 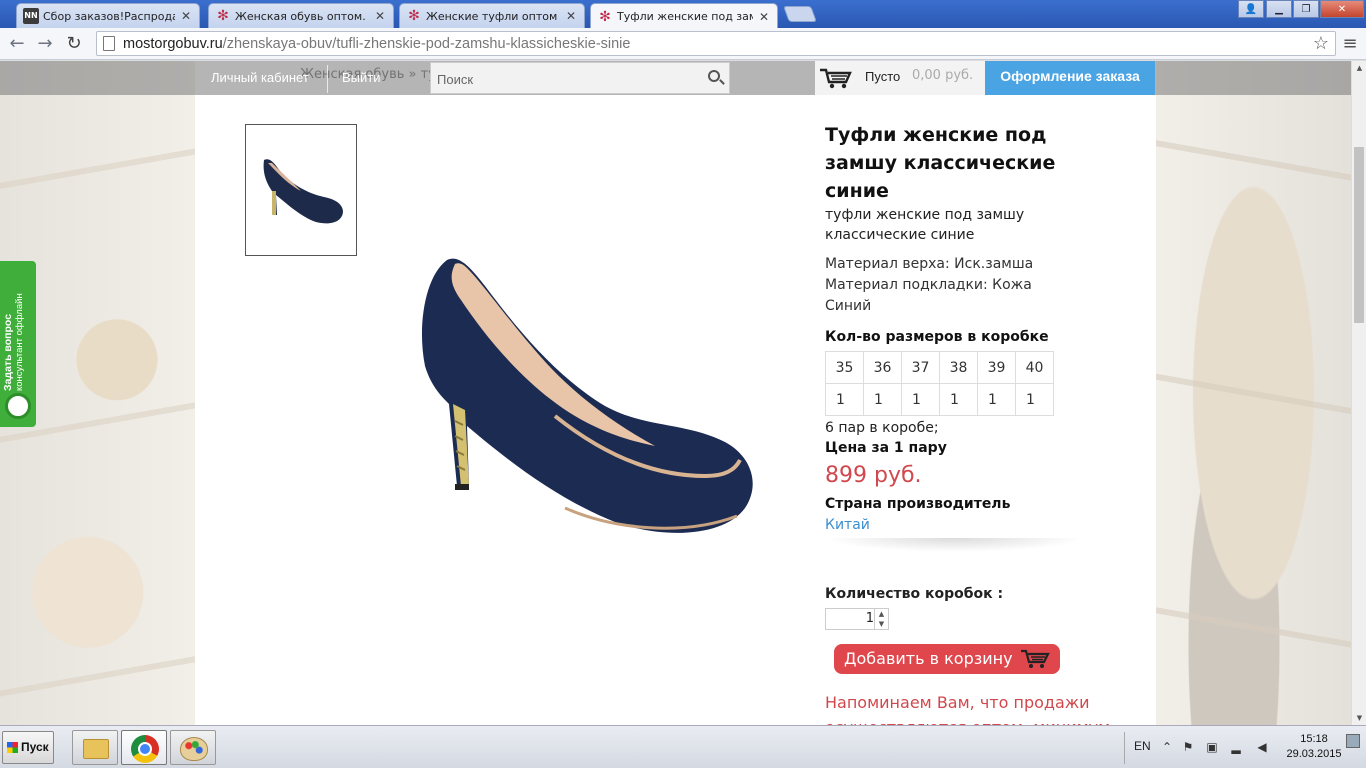 I want to click on add-to-cart-button: Добавить в корзину, so click(x=947, y=659).